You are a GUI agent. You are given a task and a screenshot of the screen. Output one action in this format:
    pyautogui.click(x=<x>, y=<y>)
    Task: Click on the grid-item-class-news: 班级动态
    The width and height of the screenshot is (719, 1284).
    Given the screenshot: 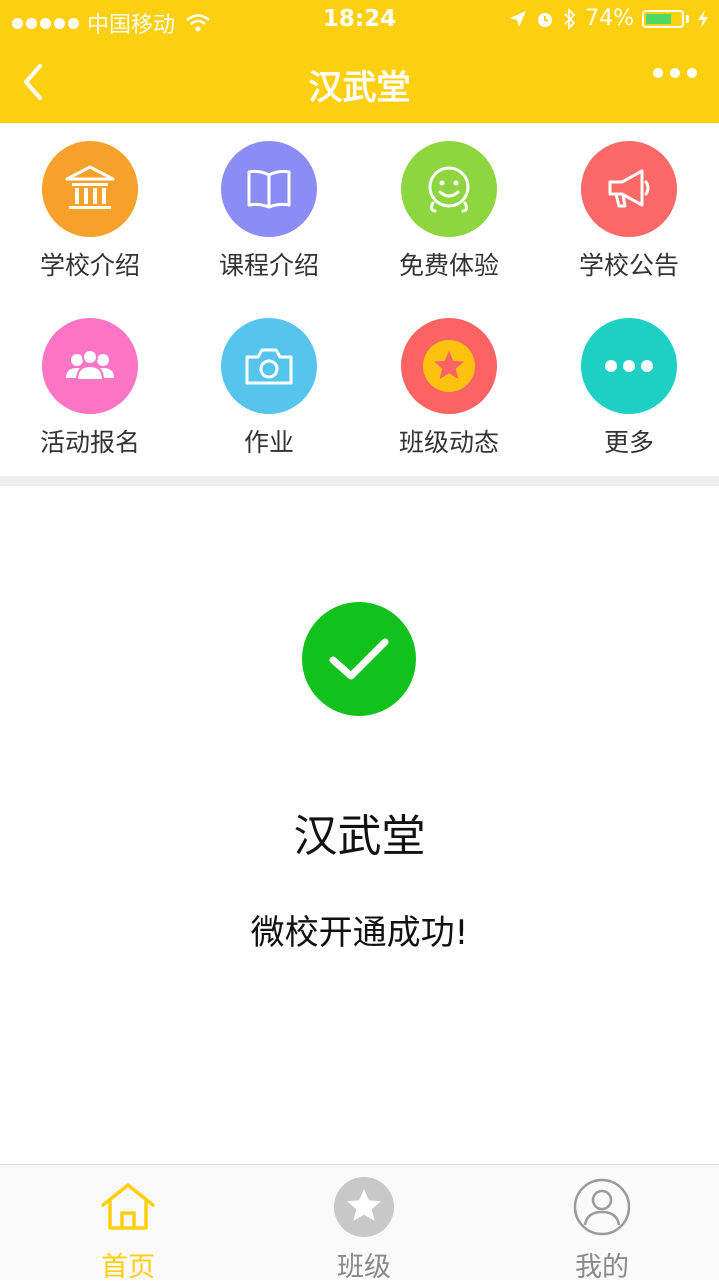 What is the action you would take?
    pyautogui.click(x=449, y=380)
    